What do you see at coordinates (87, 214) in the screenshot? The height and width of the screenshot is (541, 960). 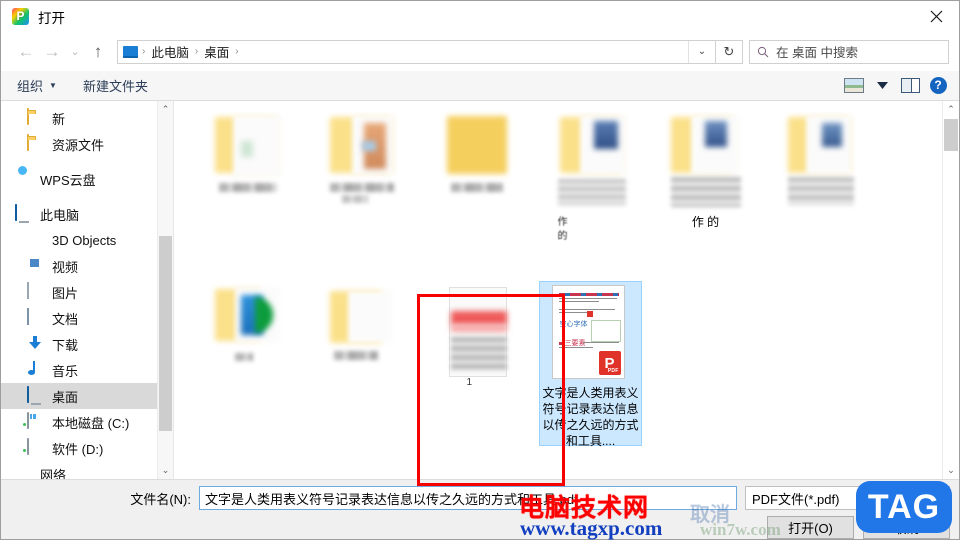 I see `sidebar-item-this-pc: 此电脑` at bounding box center [87, 214].